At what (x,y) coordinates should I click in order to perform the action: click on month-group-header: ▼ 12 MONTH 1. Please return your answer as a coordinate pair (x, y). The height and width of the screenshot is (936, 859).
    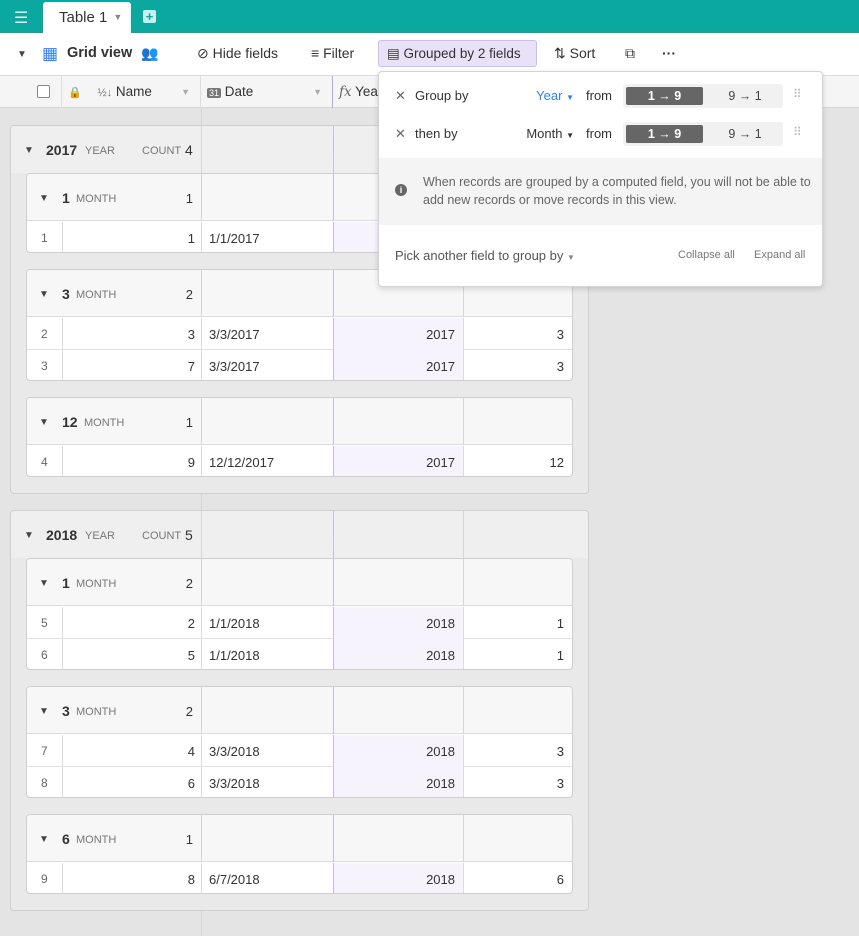
    Looking at the image, I should click on (299, 421).